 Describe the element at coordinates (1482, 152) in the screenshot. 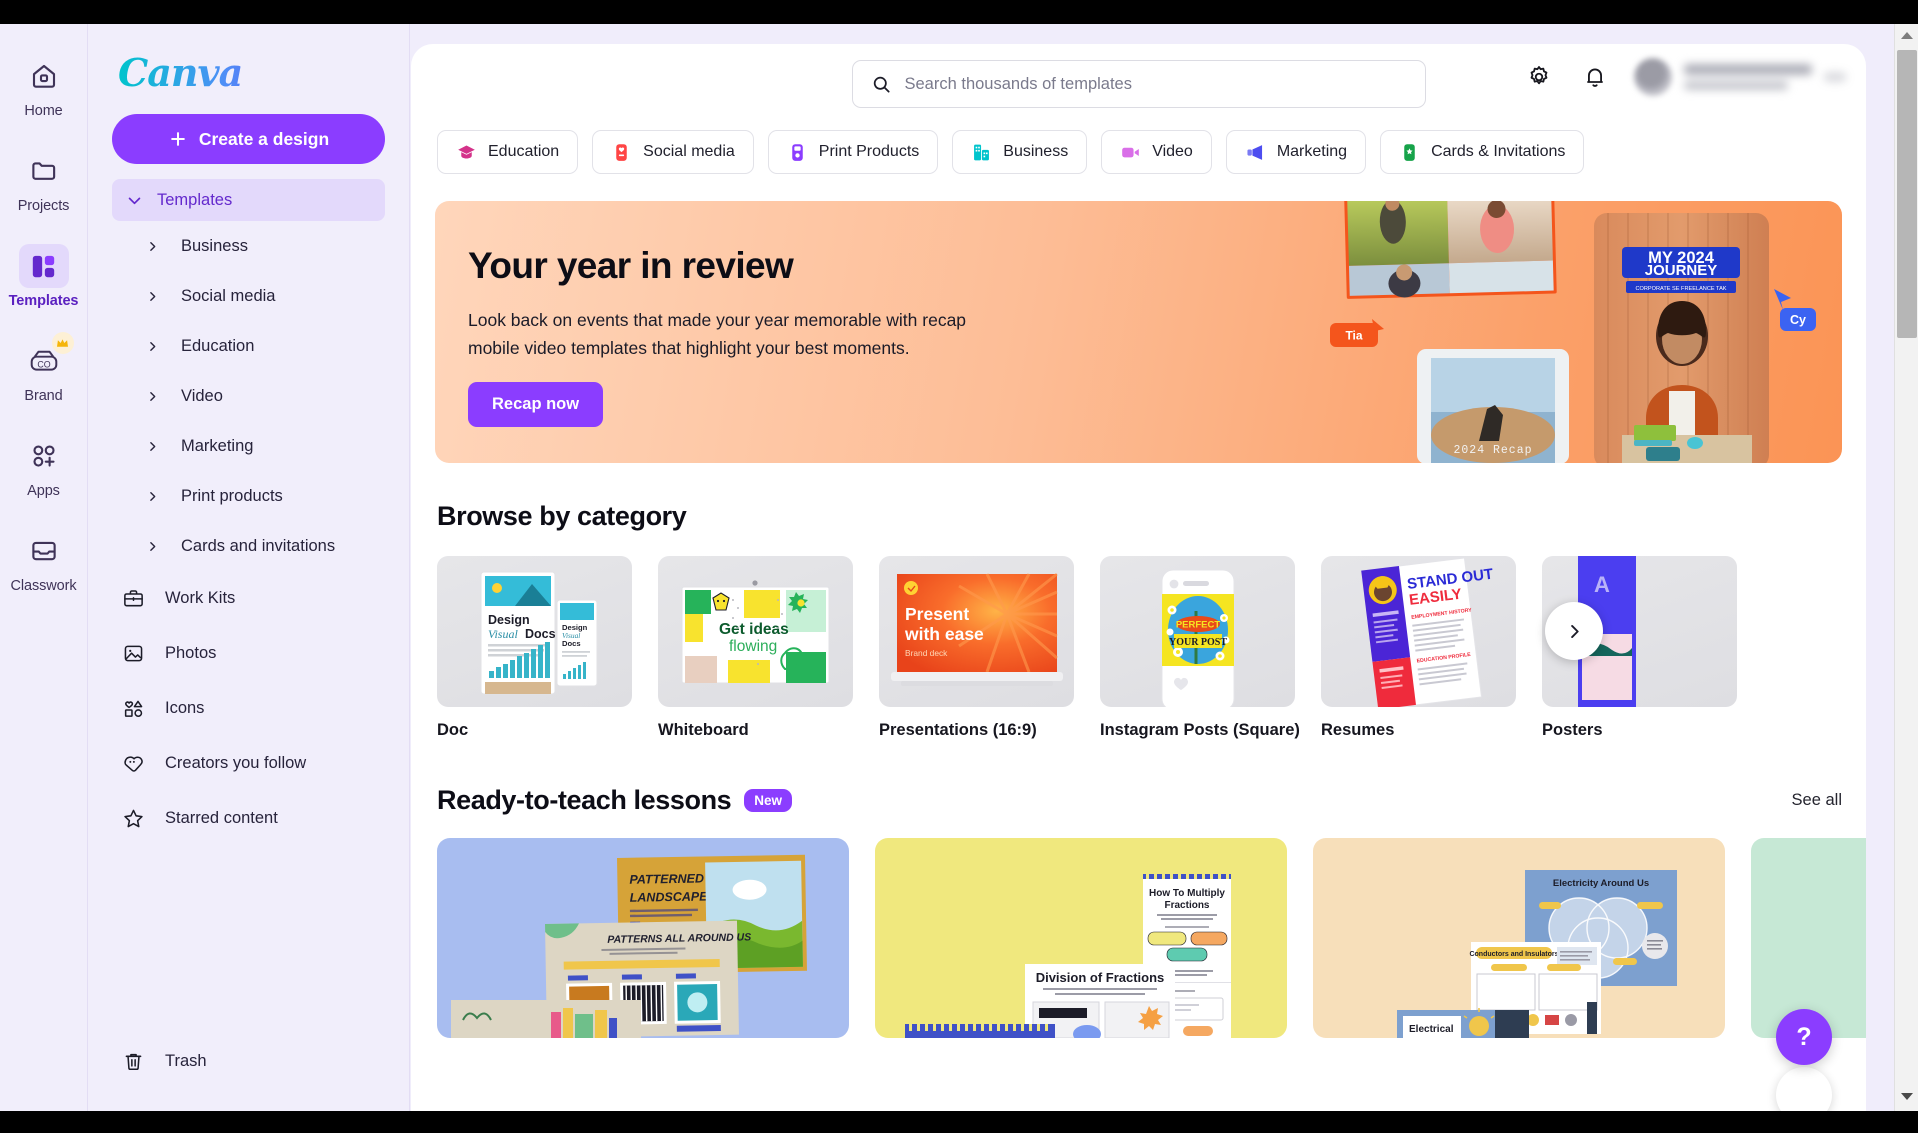

I see `pill-cards-and-invitations: Cards & Invitations` at that location.